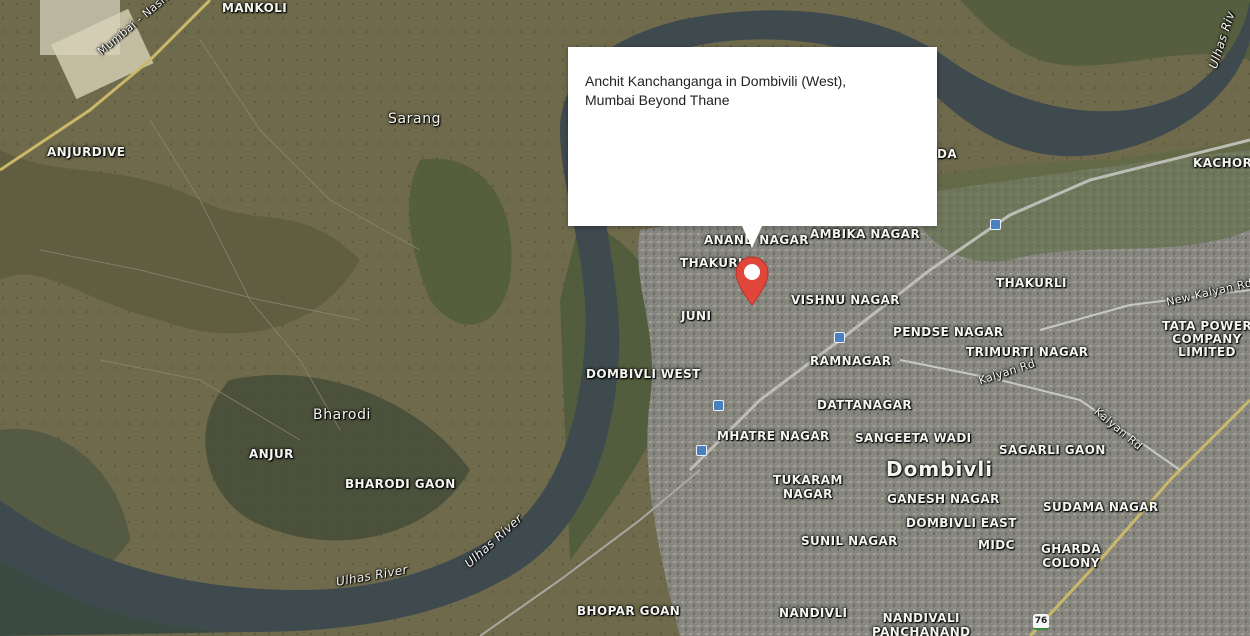 This screenshot has width=1250, height=636. What do you see at coordinates (845, 300) in the screenshot?
I see `place-label-vishnu-nagar: VISHNU NAGAR` at bounding box center [845, 300].